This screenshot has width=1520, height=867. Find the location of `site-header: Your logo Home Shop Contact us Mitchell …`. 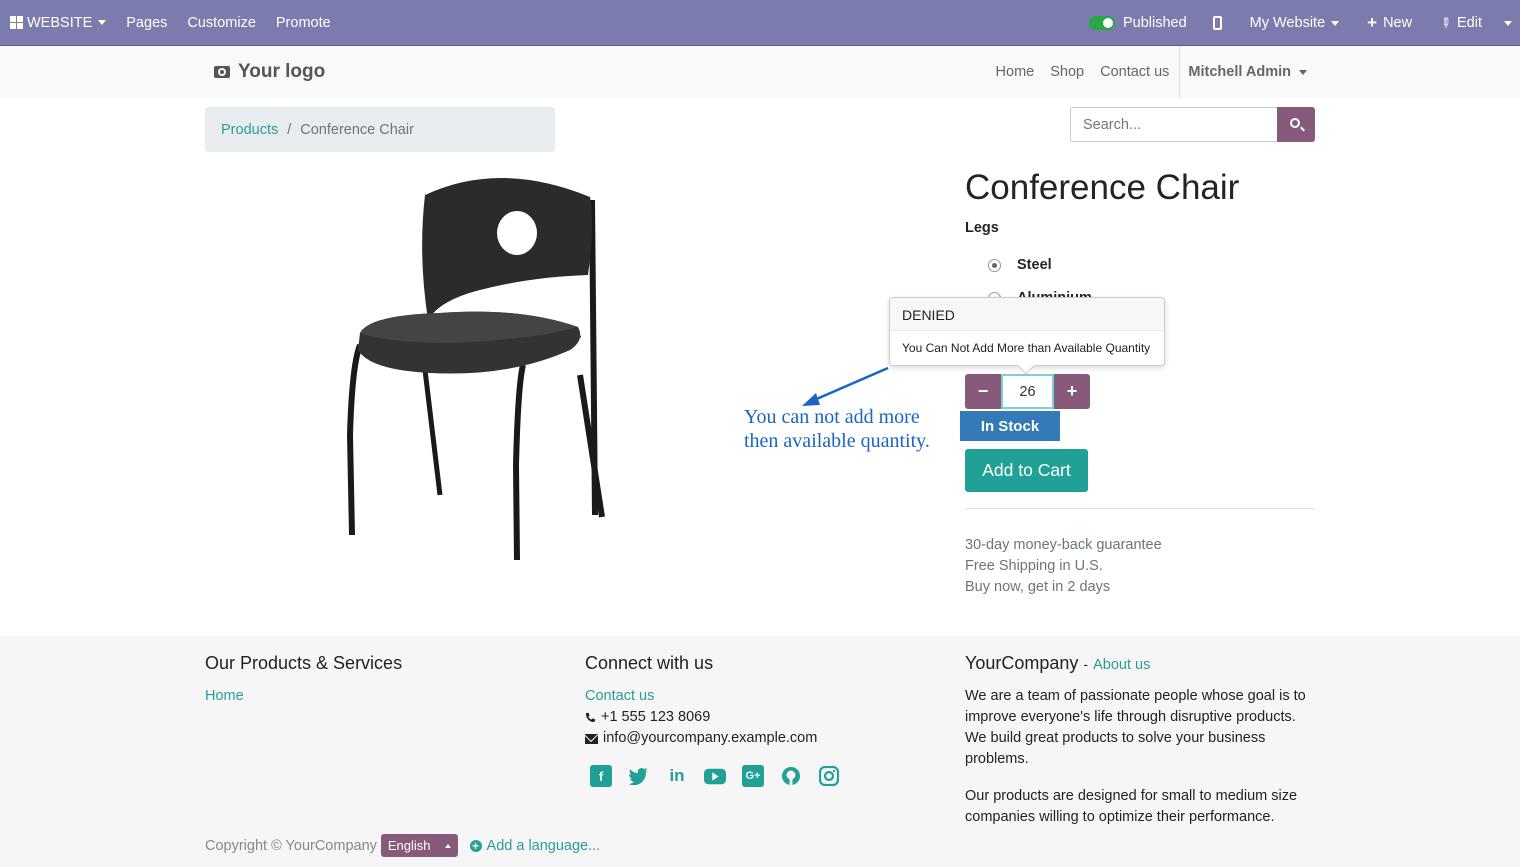

site-header: Your logo Home Shop Contact us Mitchell … is located at coordinates (760, 72).